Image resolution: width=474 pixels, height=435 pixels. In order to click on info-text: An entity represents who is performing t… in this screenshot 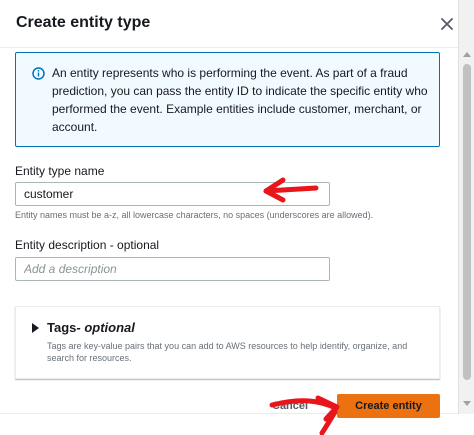, I will do `click(240, 100)`.